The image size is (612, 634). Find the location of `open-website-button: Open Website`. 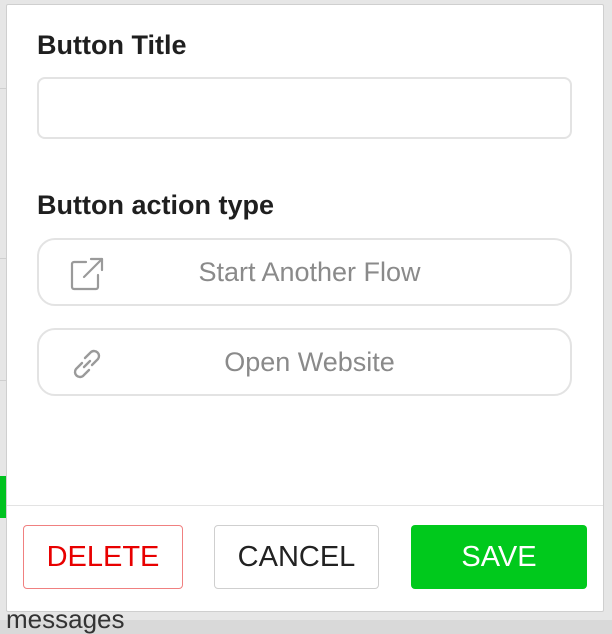

open-website-button: Open Website is located at coordinates (304, 362).